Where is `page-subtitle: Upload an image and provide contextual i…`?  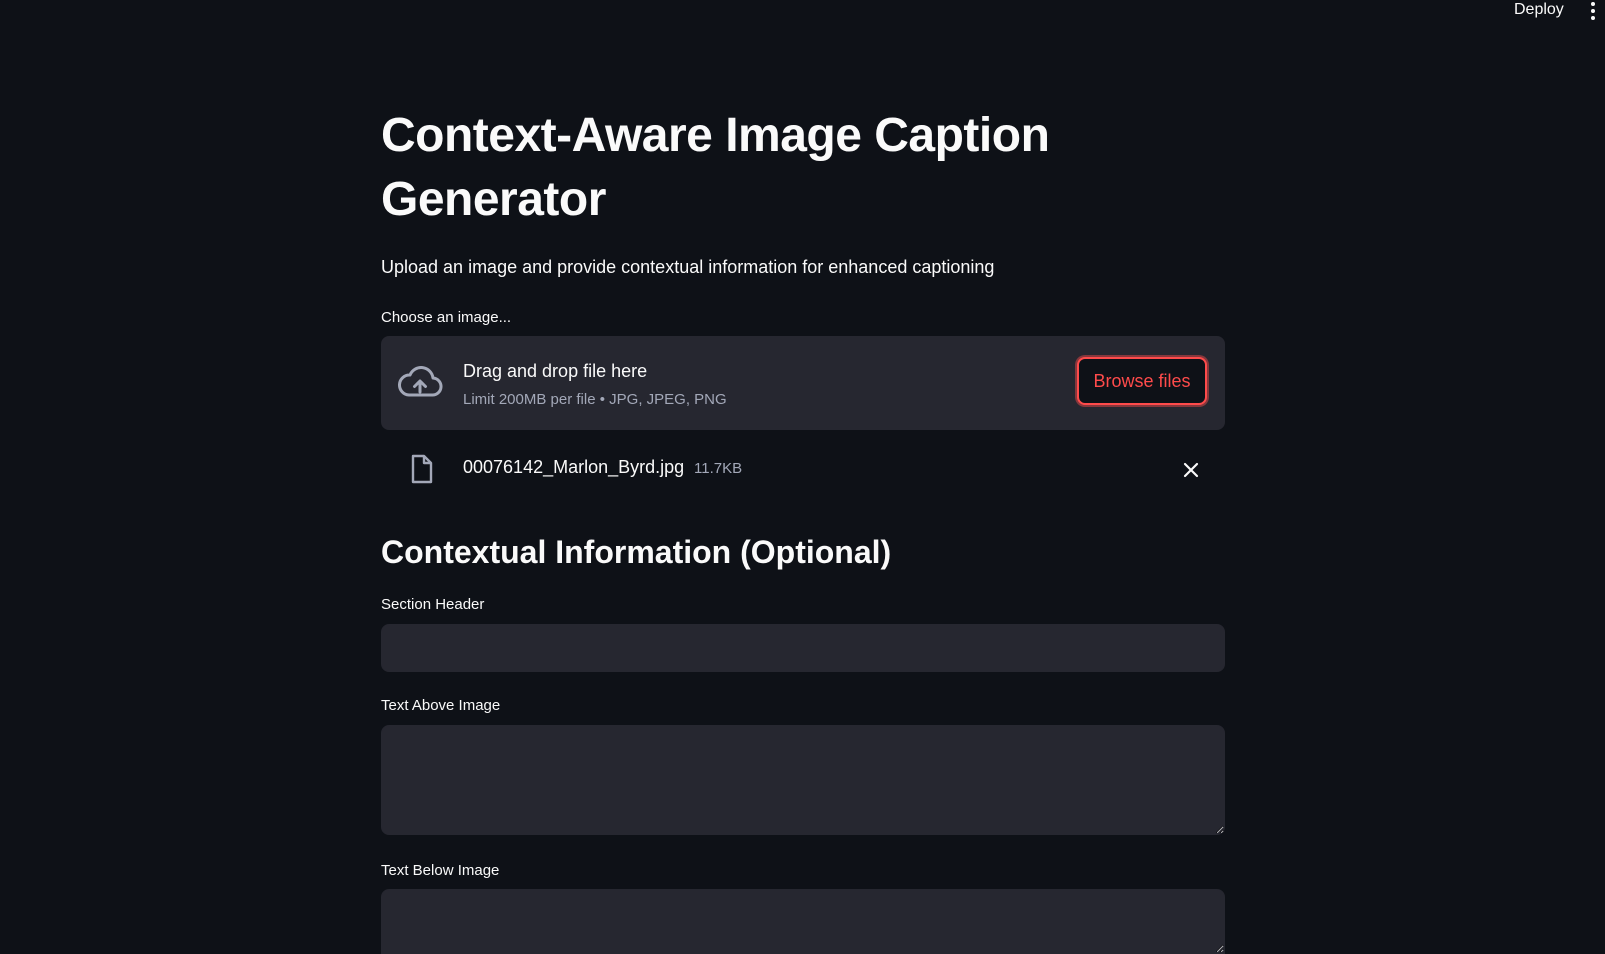 page-subtitle: Upload an image and provide contextual i… is located at coordinates (688, 267).